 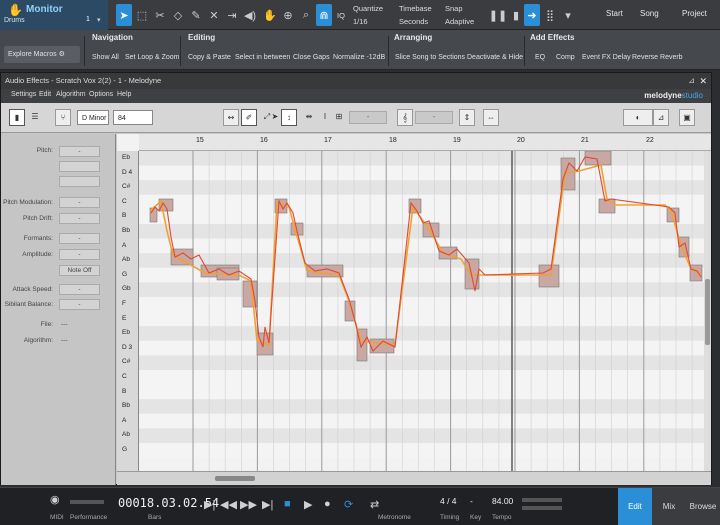 What do you see at coordinates (309, 117) in the screenshot?
I see `time-tool-icon: ⇹` at bounding box center [309, 117].